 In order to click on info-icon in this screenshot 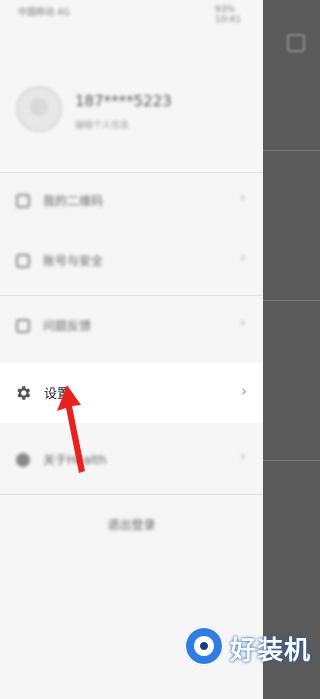, I will do `click(23, 460)`.